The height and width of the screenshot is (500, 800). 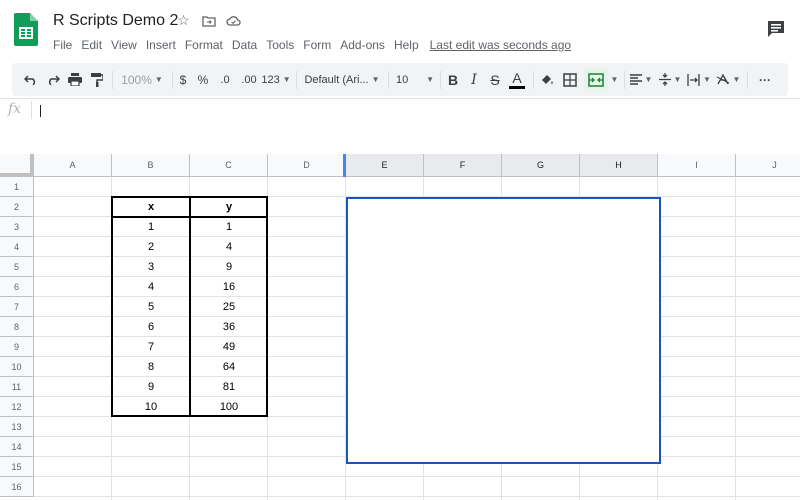 I want to click on row-header-11: 11, so click(x=17, y=387).